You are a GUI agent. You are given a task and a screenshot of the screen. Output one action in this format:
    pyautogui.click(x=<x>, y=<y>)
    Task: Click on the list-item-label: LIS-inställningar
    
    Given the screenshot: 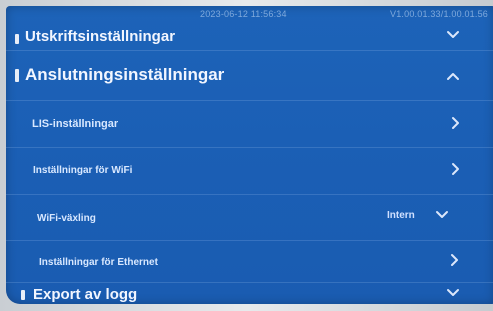 What is the action you would take?
    pyautogui.click(x=75, y=124)
    